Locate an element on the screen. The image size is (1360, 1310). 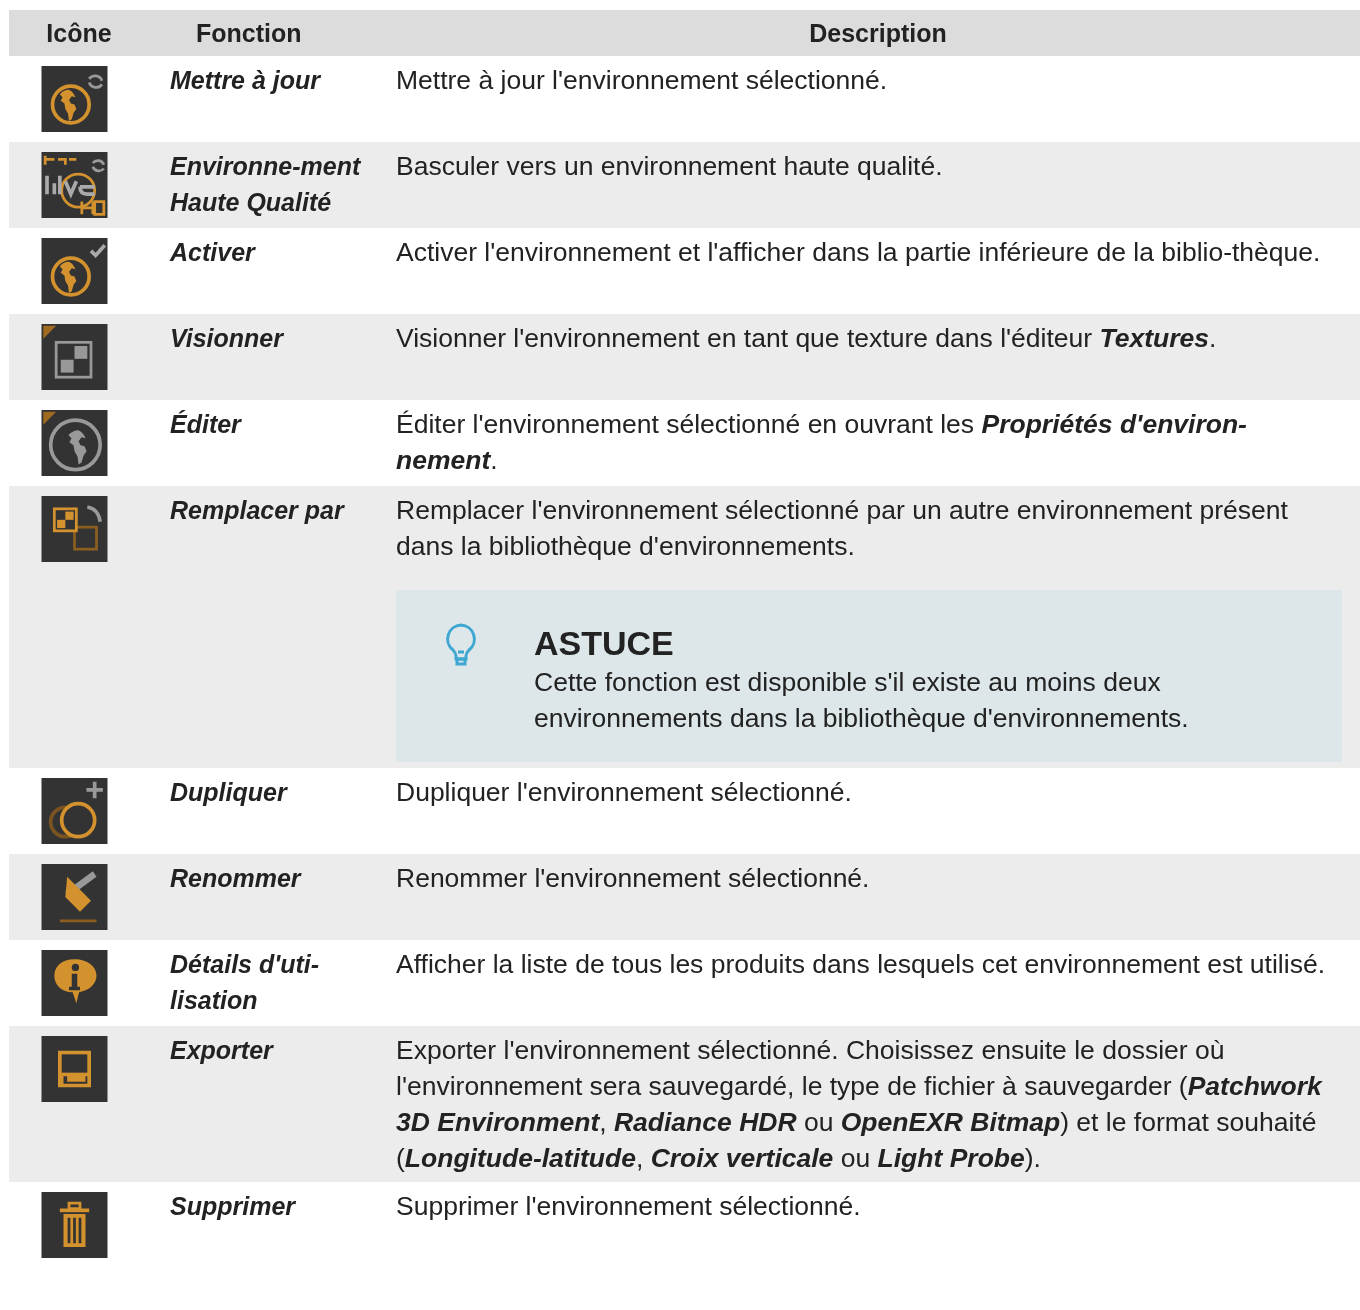
function-name: Renommer is located at coordinates (236, 878).